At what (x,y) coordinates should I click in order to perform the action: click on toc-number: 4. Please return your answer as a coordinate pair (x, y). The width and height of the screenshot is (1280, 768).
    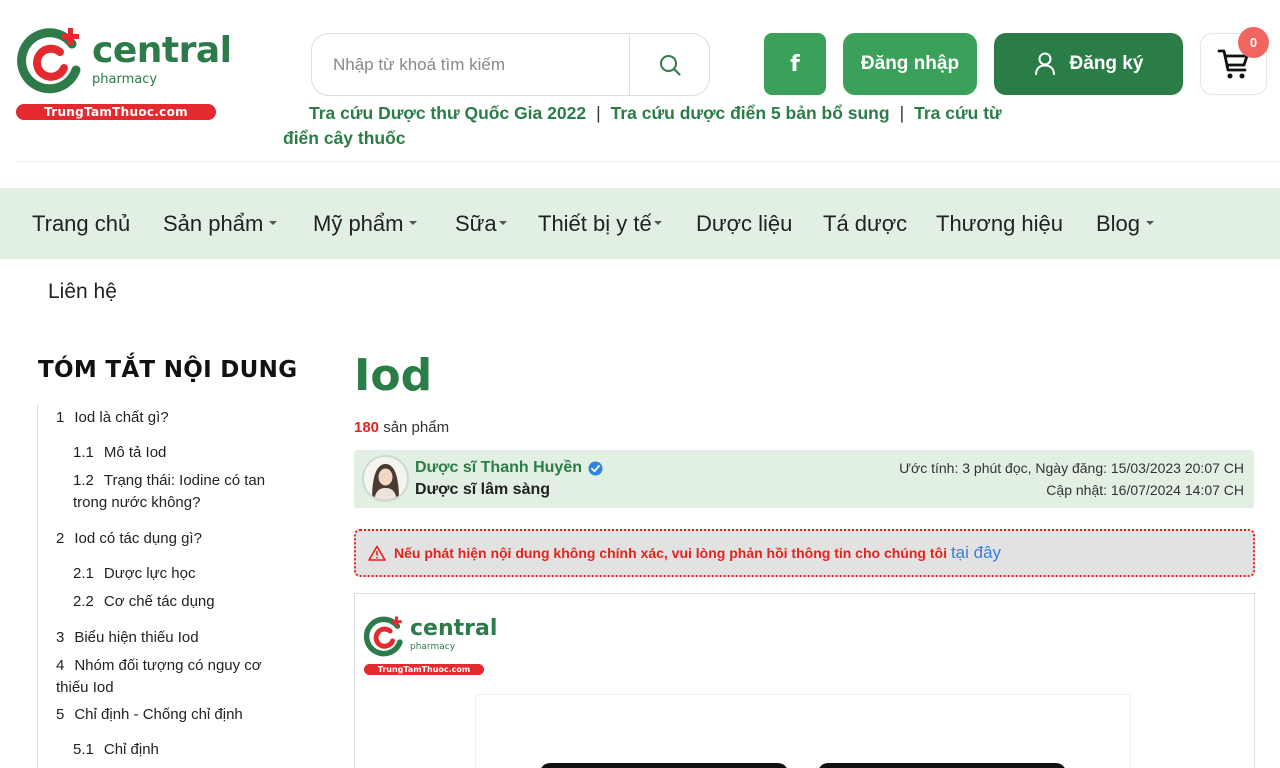
    Looking at the image, I should click on (60, 665).